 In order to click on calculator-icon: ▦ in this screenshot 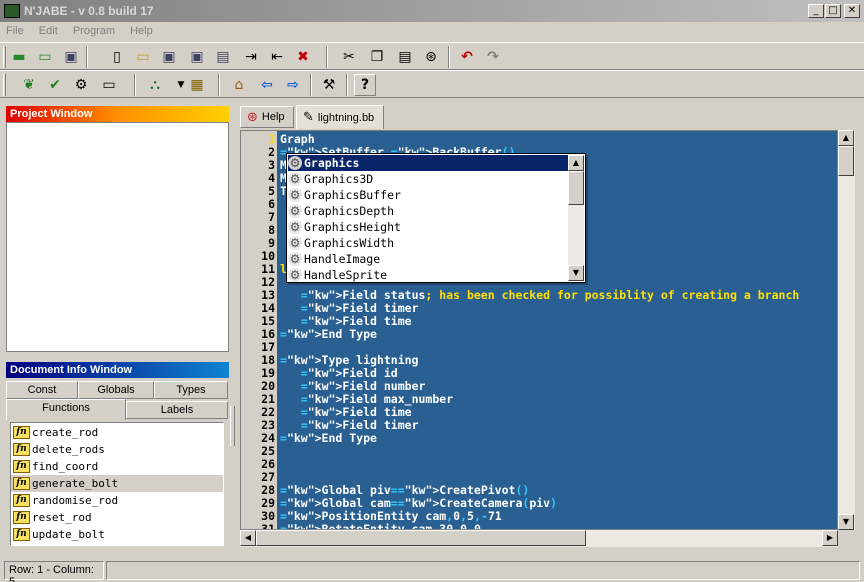, I will do `click(197, 85)`.